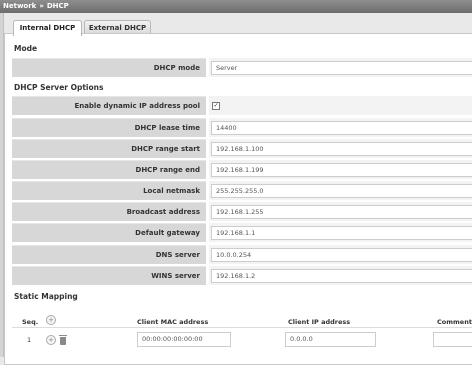 The width and height of the screenshot is (472, 365). What do you see at coordinates (109, 275) in the screenshot?
I see `wins-label: WINS server` at bounding box center [109, 275].